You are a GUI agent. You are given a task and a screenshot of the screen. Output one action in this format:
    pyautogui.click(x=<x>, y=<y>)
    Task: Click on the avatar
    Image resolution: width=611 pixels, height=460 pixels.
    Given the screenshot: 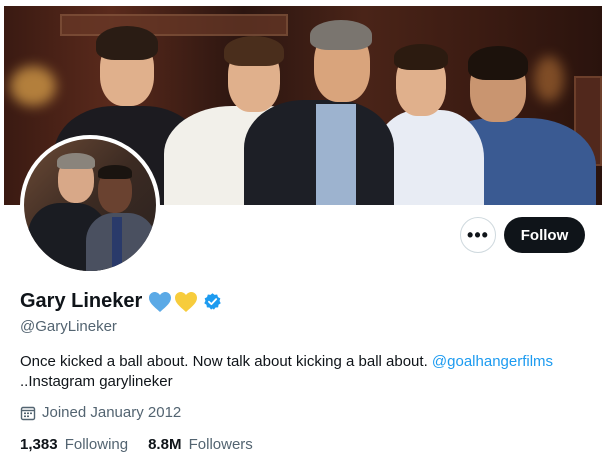 What is the action you would take?
    pyautogui.click(x=90, y=205)
    